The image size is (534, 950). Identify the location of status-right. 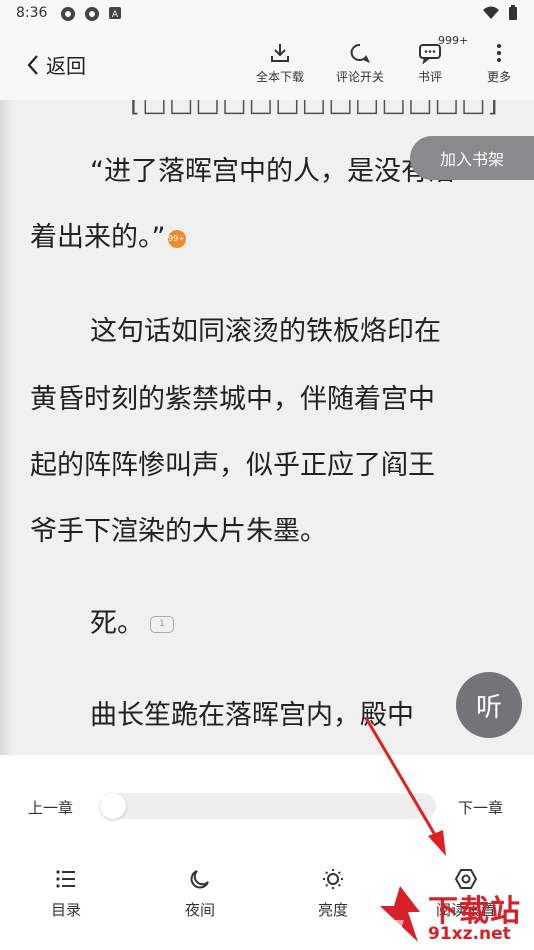
(500, 13).